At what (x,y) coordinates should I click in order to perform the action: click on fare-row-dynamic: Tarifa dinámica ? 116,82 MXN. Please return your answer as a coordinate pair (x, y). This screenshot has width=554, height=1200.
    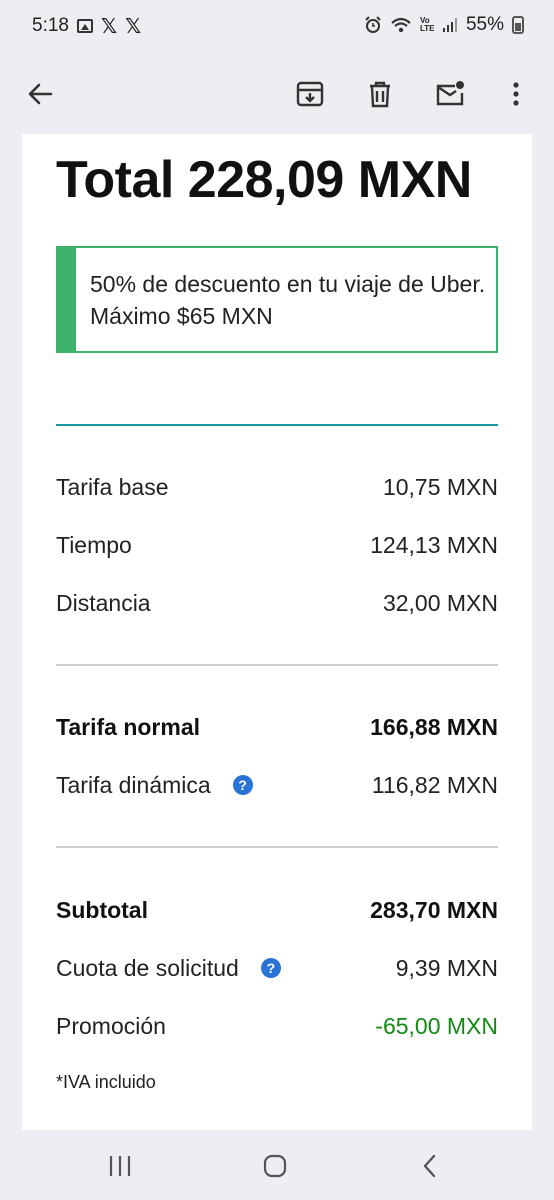
    Looking at the image, I should click on (277, 785).